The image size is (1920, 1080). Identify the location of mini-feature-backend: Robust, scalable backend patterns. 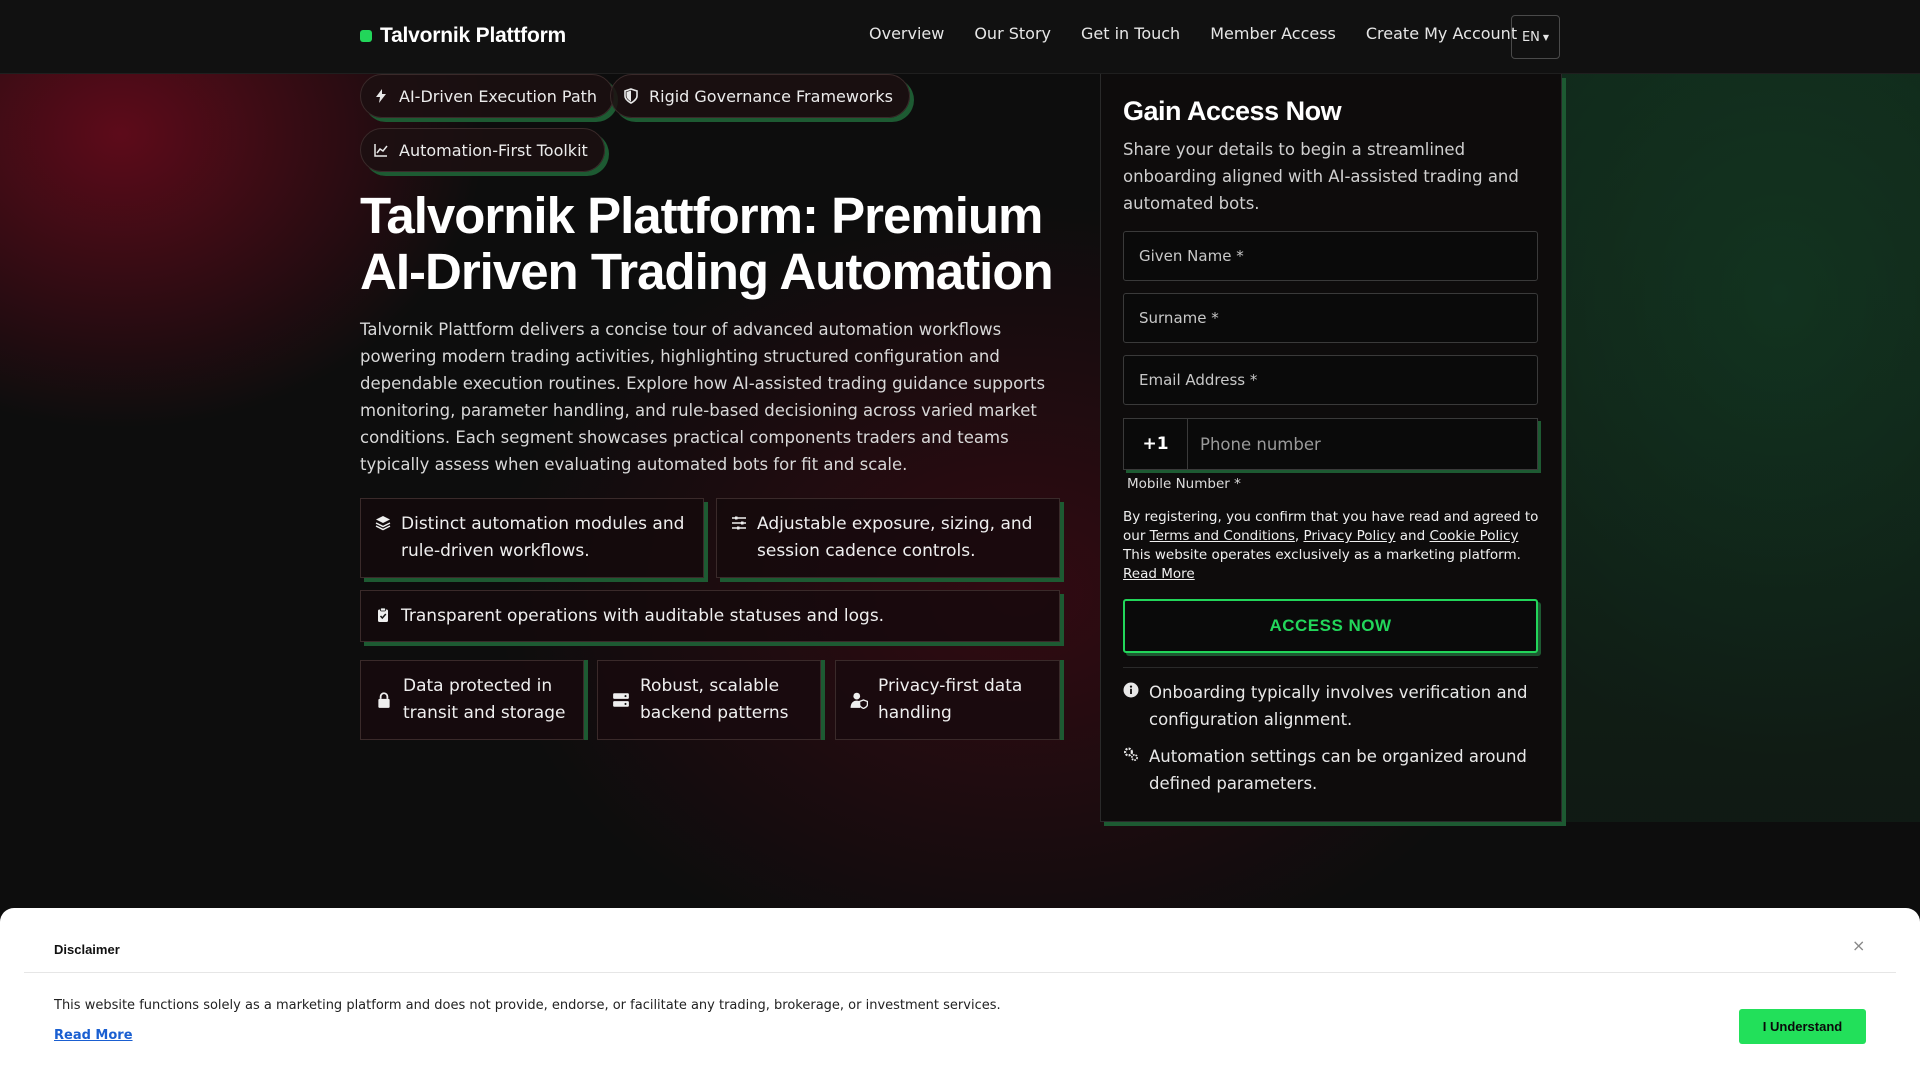
(709, 700).